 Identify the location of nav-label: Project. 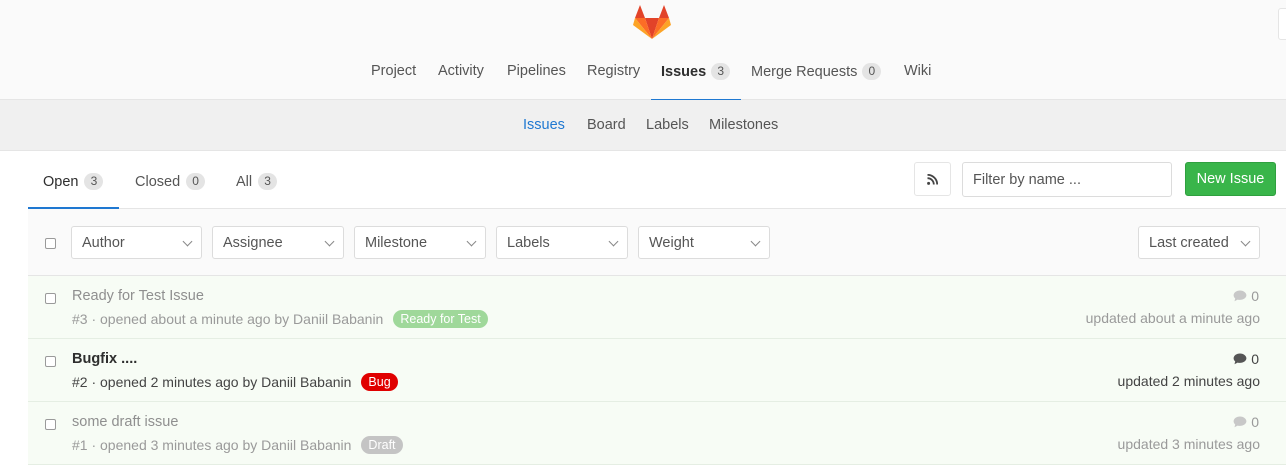
(394, 71).